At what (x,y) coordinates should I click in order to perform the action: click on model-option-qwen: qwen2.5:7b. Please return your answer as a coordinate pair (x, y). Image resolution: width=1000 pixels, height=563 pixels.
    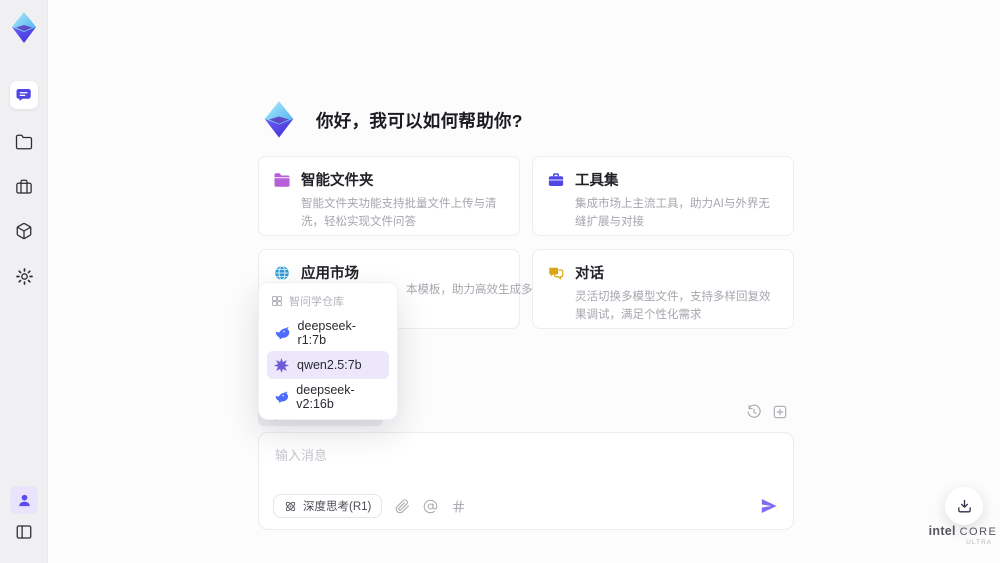
    Looking at the image, I should click on (328, 365).